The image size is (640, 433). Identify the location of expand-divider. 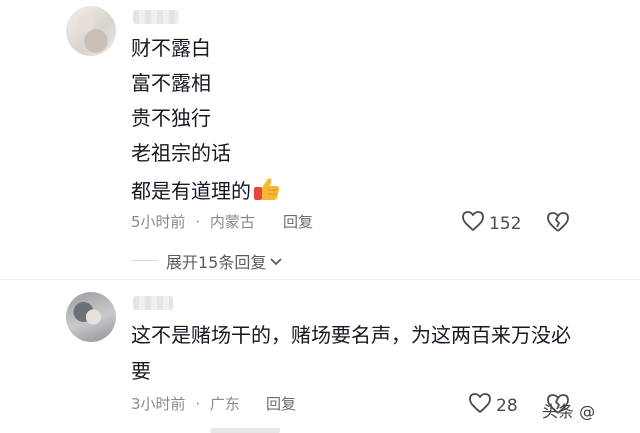
(145, 260).